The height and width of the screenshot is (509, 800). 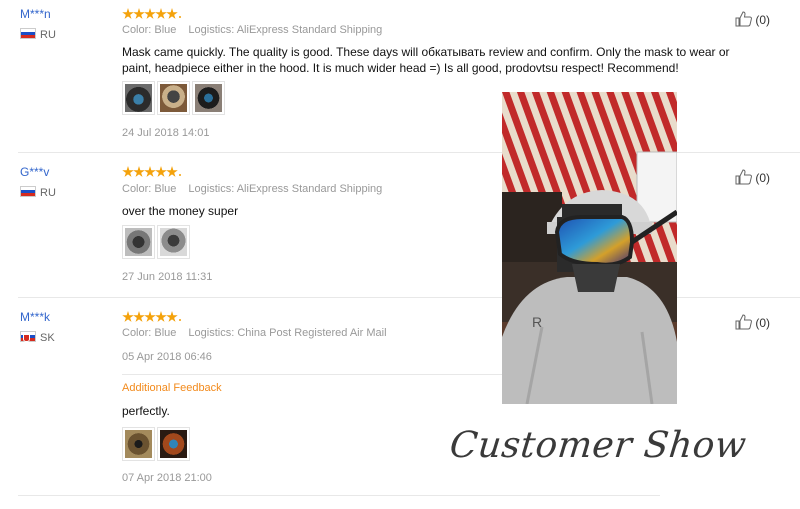 What do you see at coordinates (37, 337) in the screenshot?
I see `reviewer-country: SK` at bounding box center [37, 337].